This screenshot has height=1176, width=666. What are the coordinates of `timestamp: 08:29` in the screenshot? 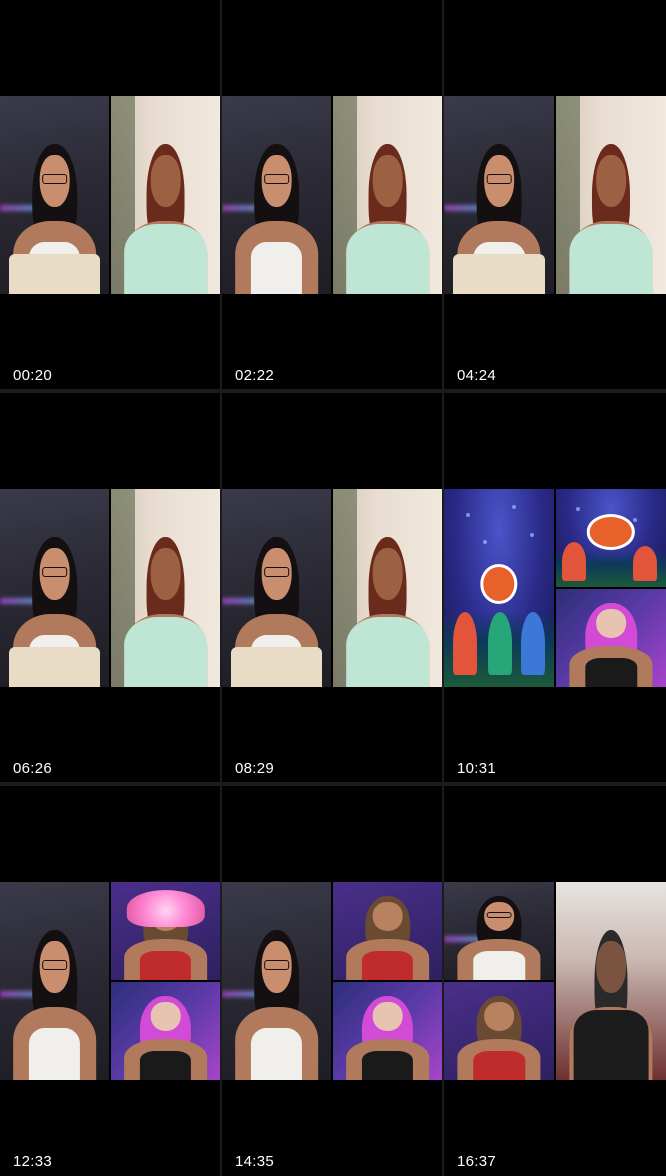 It's located at (255, 768).